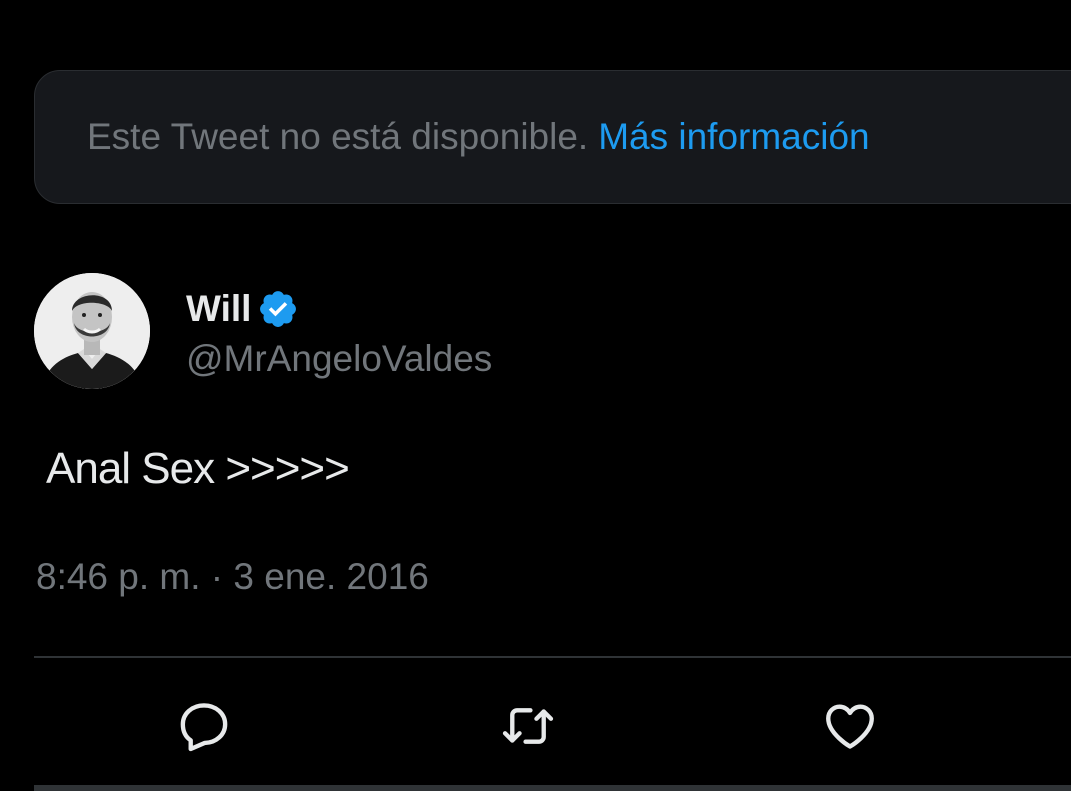  I want to click on tweet-author: Will @MrAngeloValdes, so click(263, 331).